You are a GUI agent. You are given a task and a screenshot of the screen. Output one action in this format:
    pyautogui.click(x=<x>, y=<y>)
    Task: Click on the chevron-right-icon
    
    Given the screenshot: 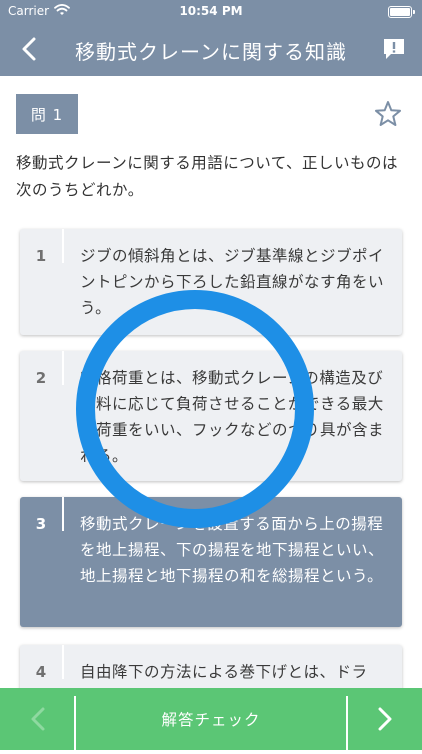 What is the action you would take?
    pyautogui.click(x=385, y=719)
    